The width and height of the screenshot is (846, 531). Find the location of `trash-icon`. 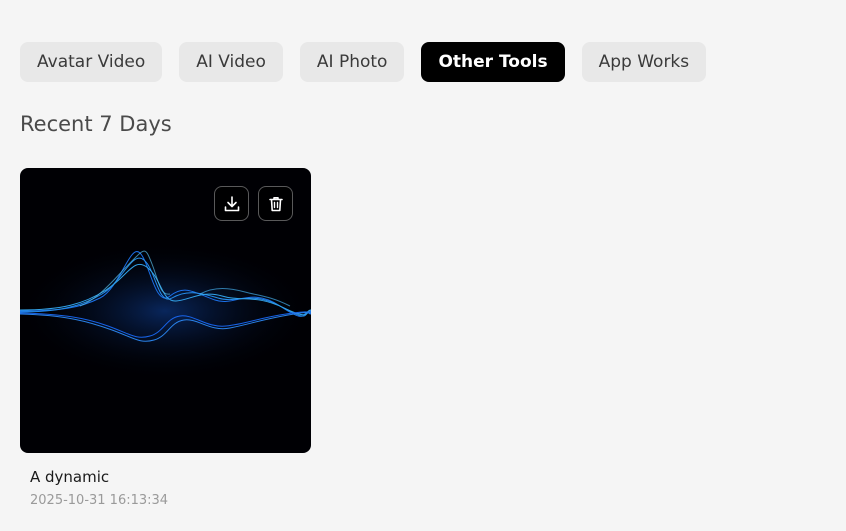

trash-icon is located at coordinates (275, 203).